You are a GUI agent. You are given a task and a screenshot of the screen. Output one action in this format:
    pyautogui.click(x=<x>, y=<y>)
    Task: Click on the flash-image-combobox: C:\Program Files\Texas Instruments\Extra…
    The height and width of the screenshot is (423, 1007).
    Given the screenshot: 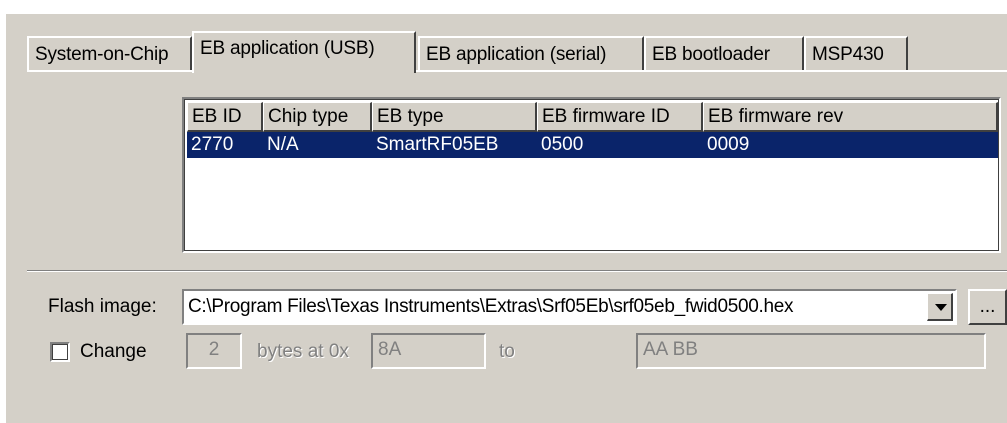 What is the action you would take?
    pyautogui.click(x=569, y=307)
    